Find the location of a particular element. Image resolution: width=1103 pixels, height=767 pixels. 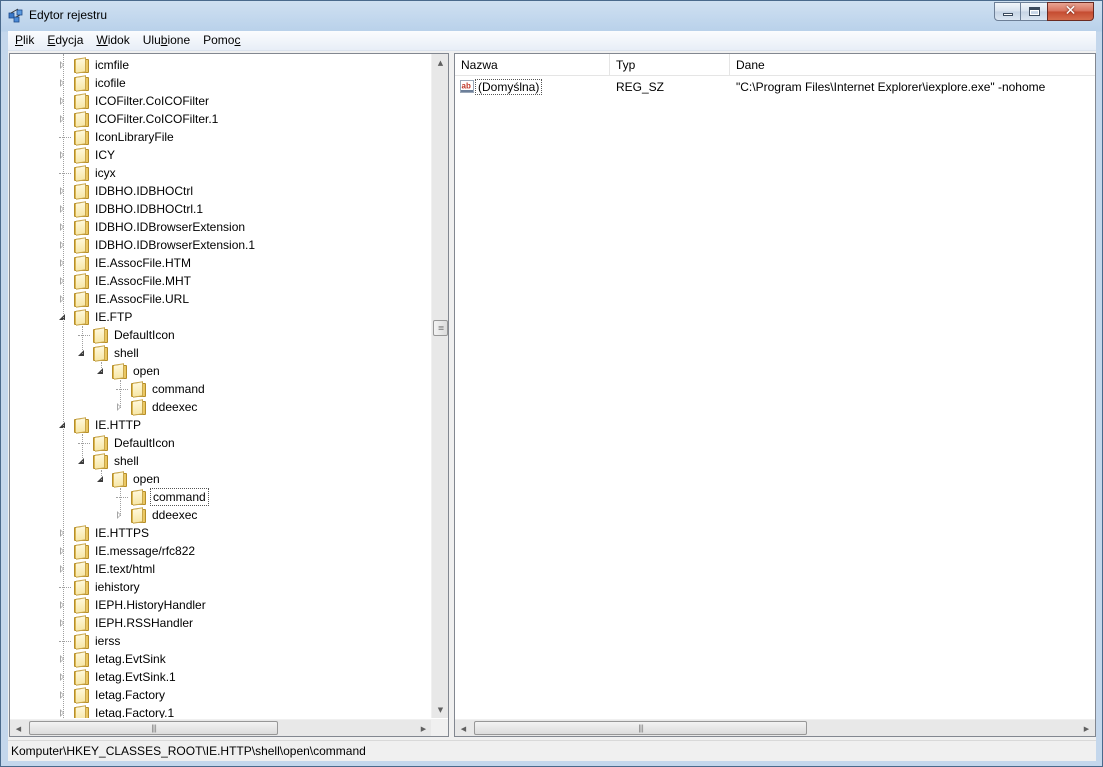

tree-node: IconLibraryFile is located at coordinates (117, 137).